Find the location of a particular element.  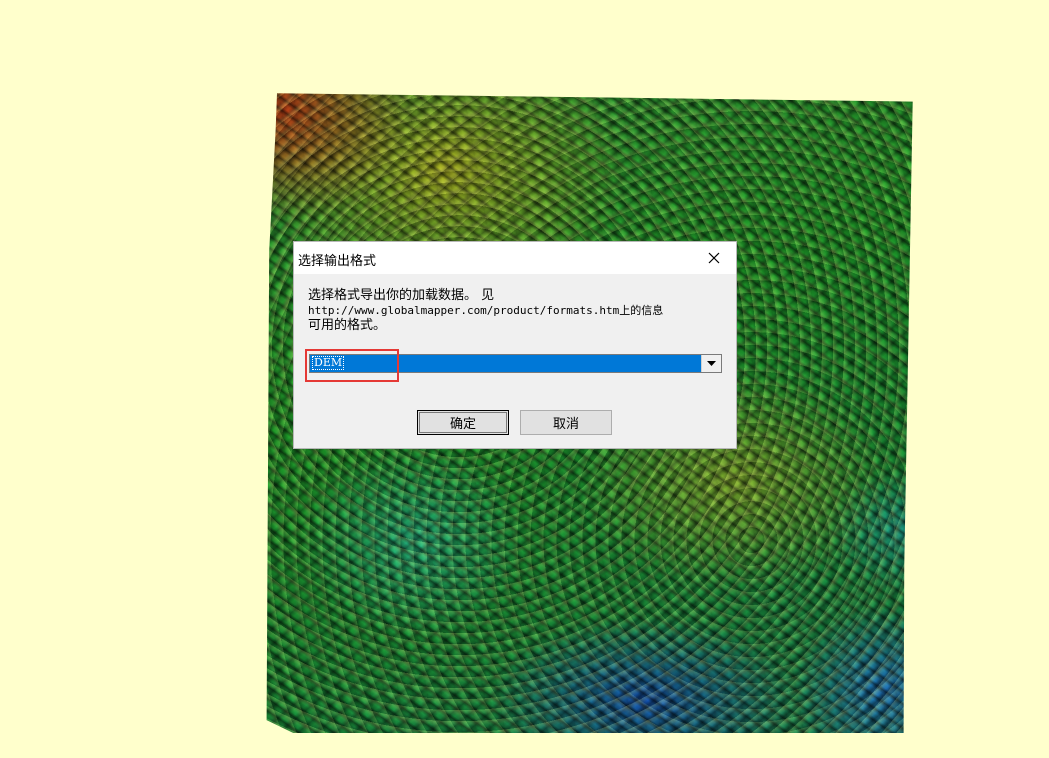

format-select: DEM is located at coordinates (515, 363).